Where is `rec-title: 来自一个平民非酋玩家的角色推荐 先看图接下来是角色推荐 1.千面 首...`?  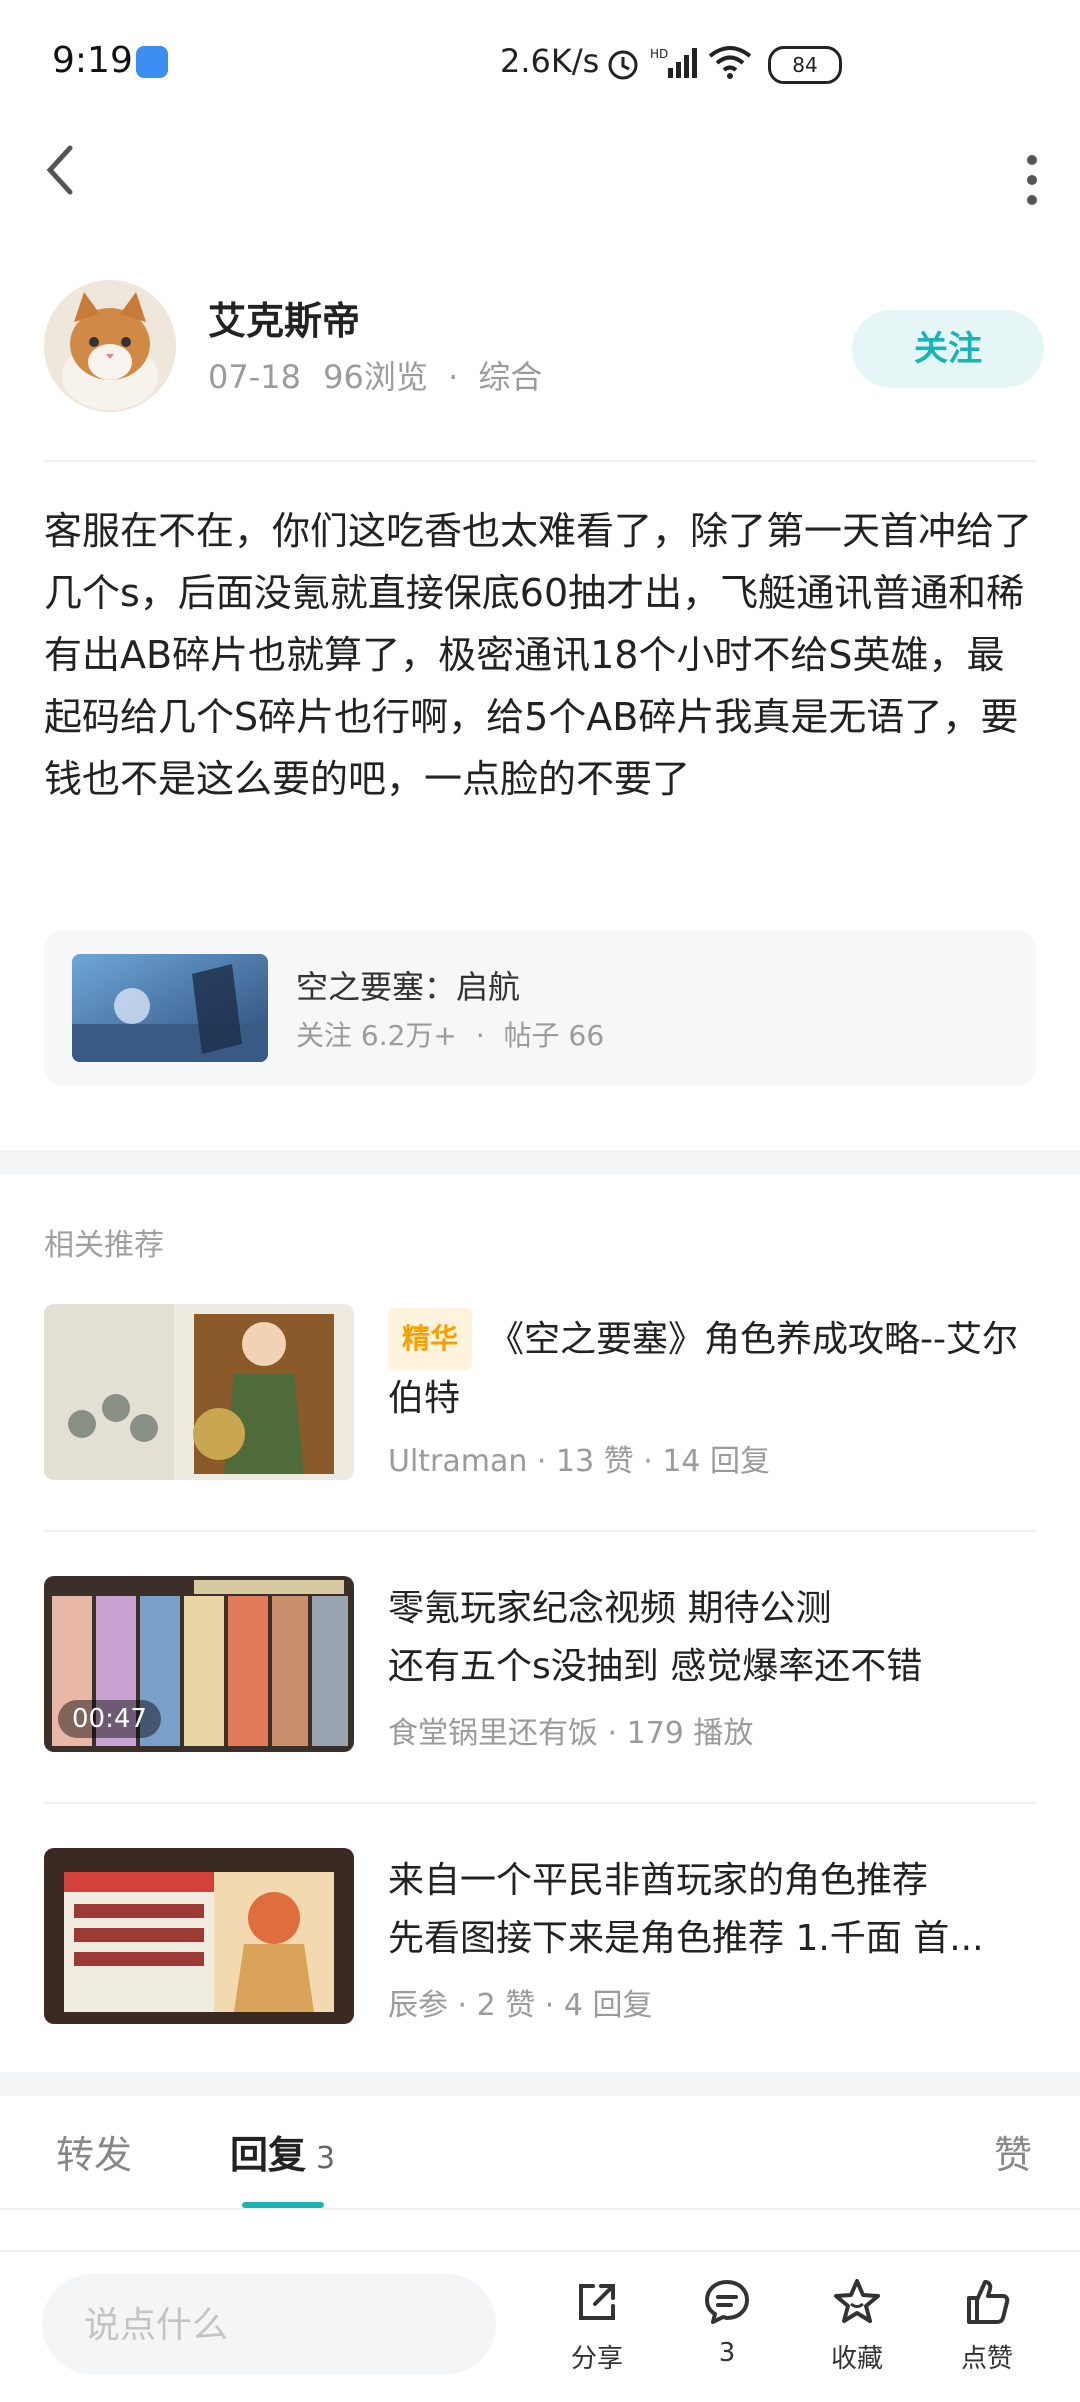 rec-title: 来自一个平民非酋玩家的角色推荐 先看图接下来是角色推荐 1.千面 首... is located at coordinates (686, 1909).